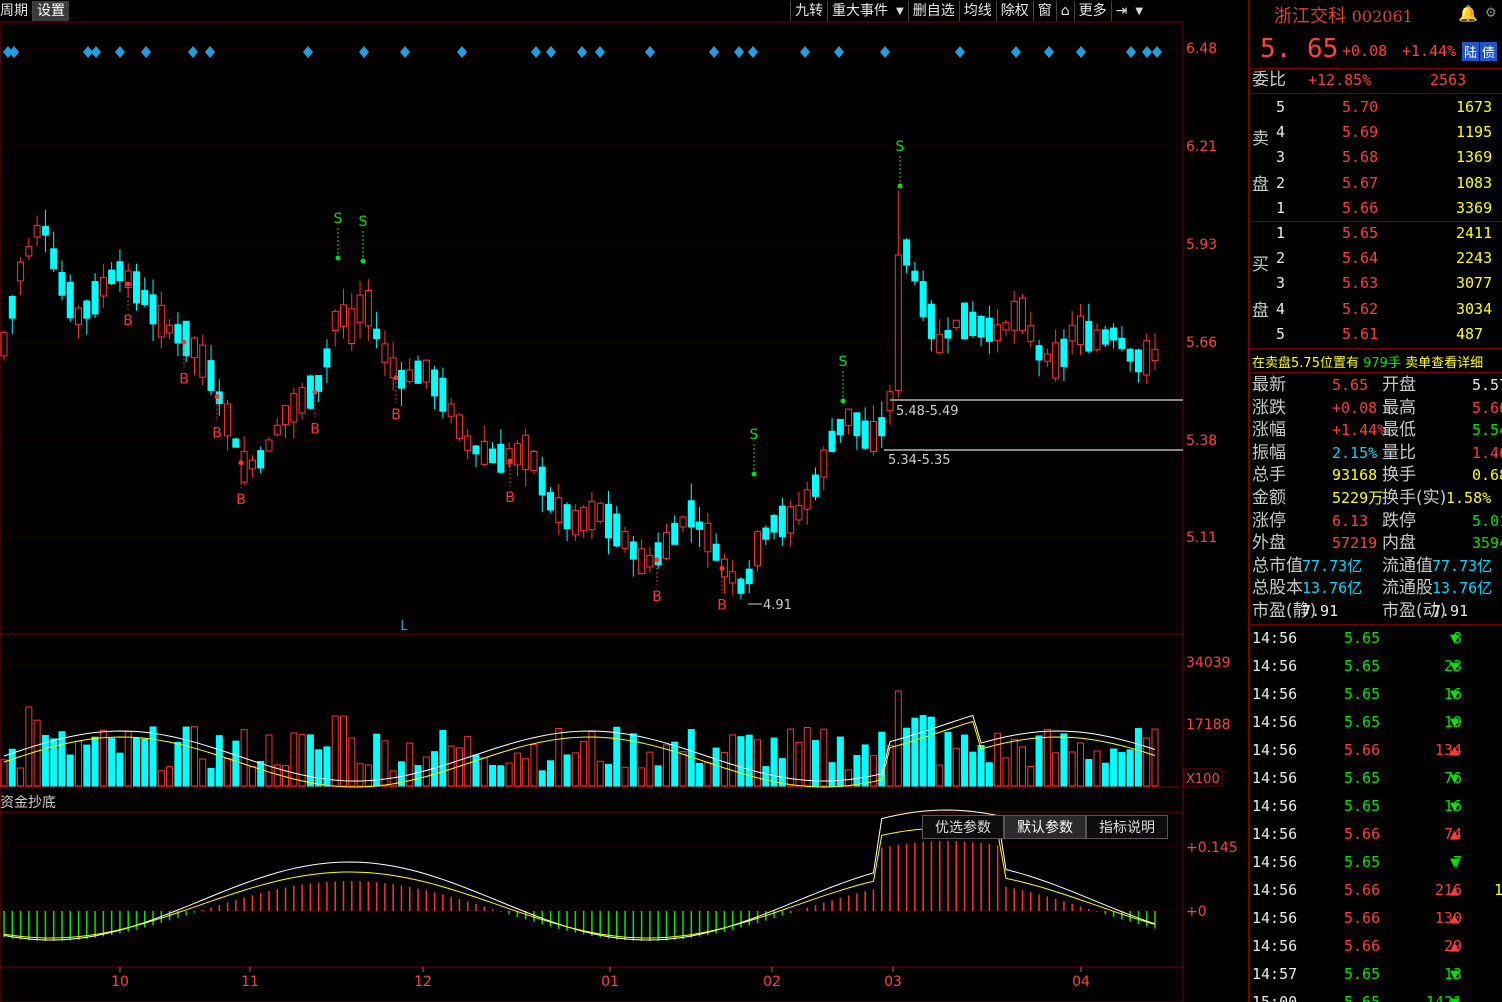  Describe the element at coordinates (1399, 385) in the screenshot. I see `quote-label: 开盘` at that location.